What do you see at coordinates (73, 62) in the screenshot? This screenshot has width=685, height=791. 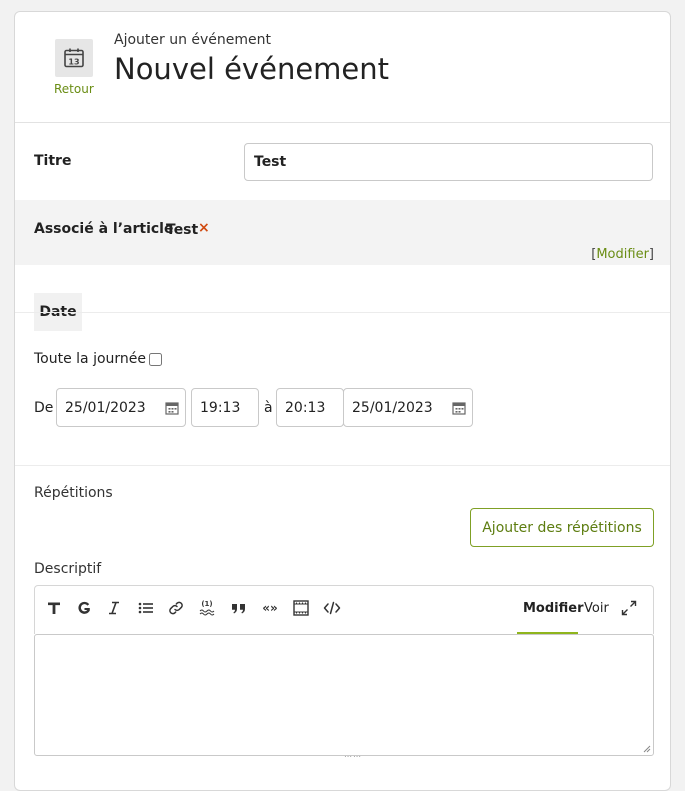 I see `calendar-day: 13` at bounding box center [73, 62].